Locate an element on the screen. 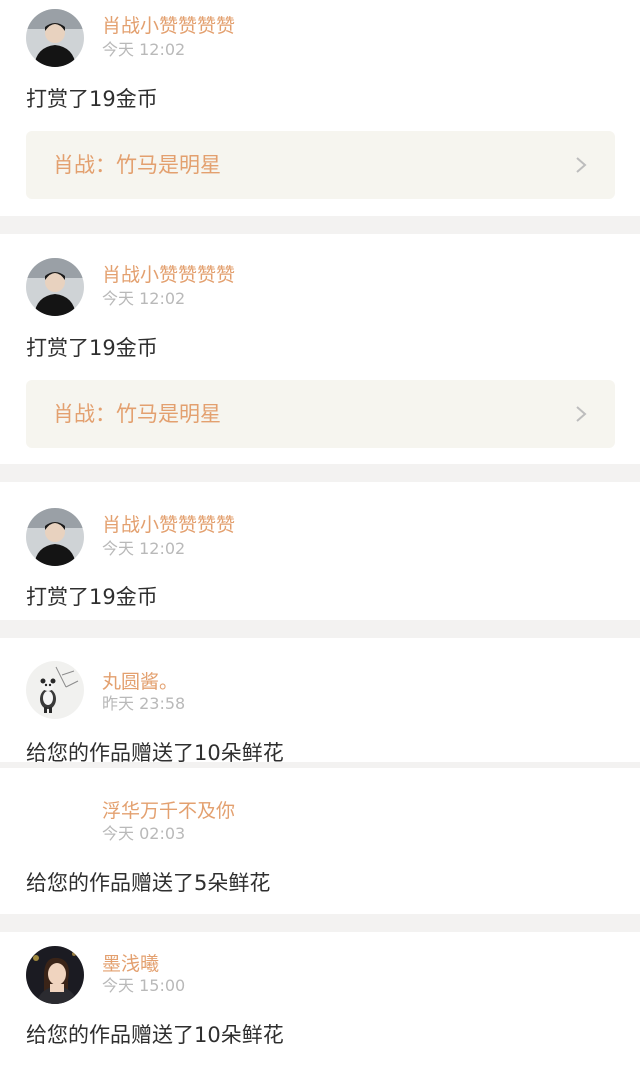  timestamp: 今天 15:00 is located at coordinates (144, 985).